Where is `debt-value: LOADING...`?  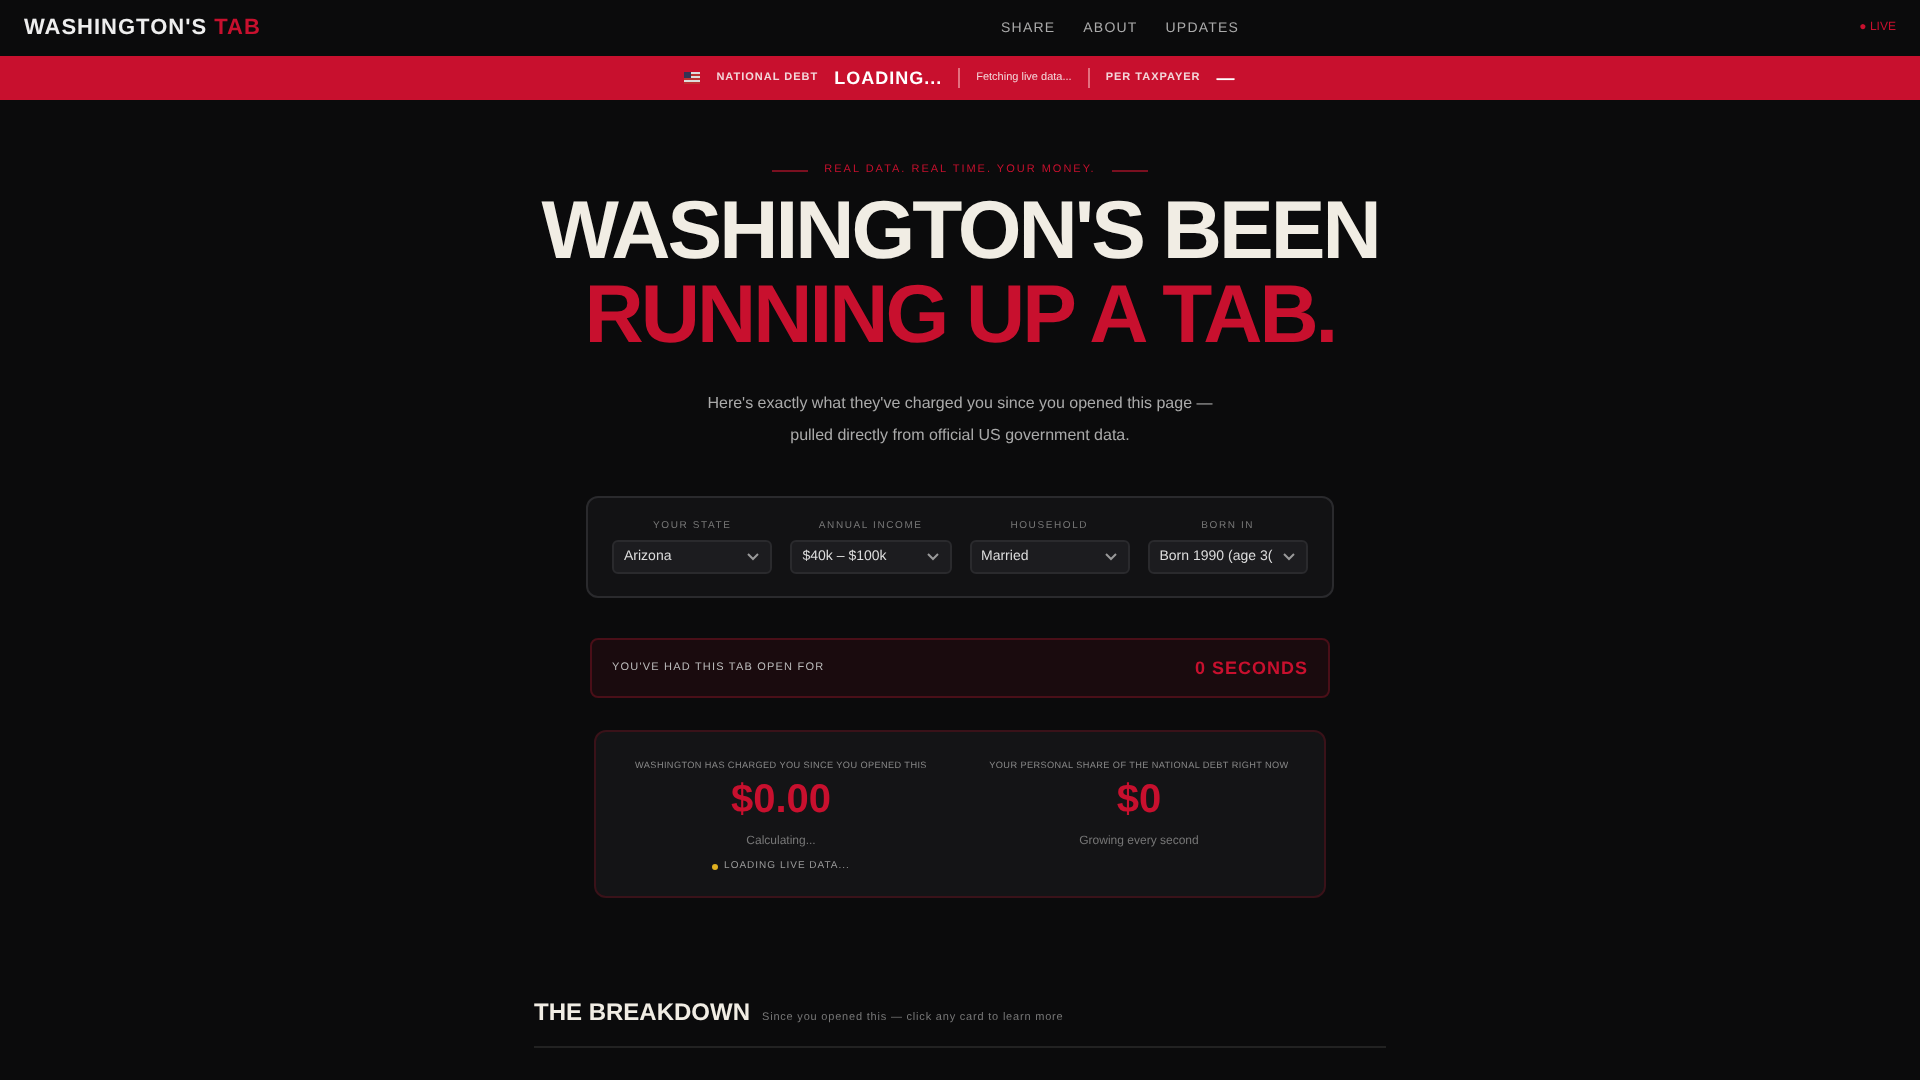
debt-value: LOADING... is located at coordinates (888, 78).